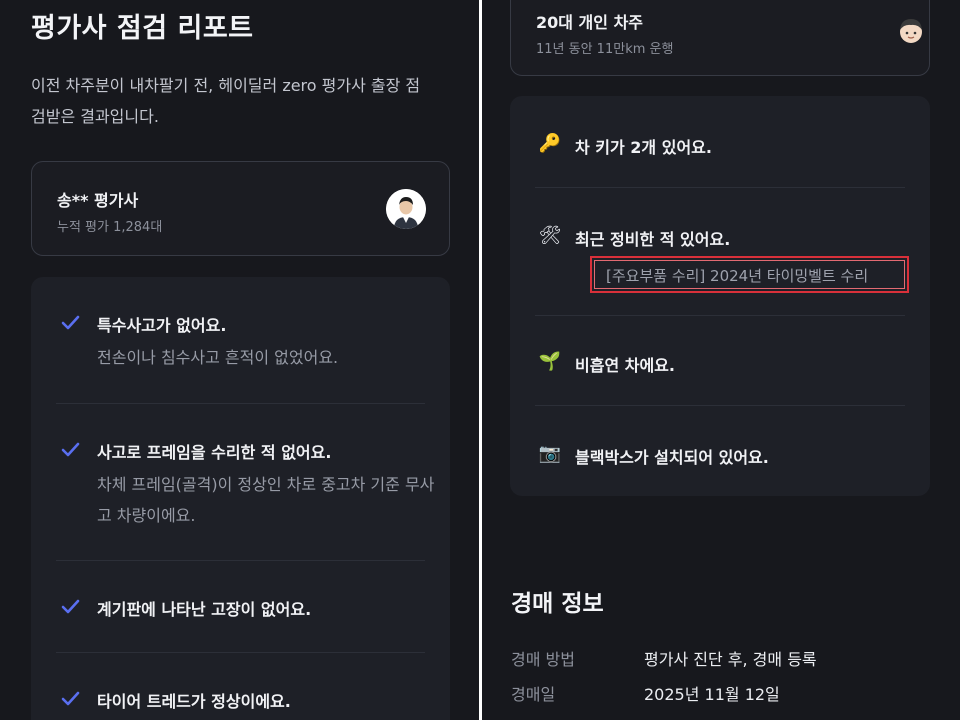 The image size is (960, 720). What do you see at coordinates (720, 38) in the screenshot?
I see `owner-card: 20대 개인 차주 11년 동안 11만km 운행` at bounding box center [720, 38].